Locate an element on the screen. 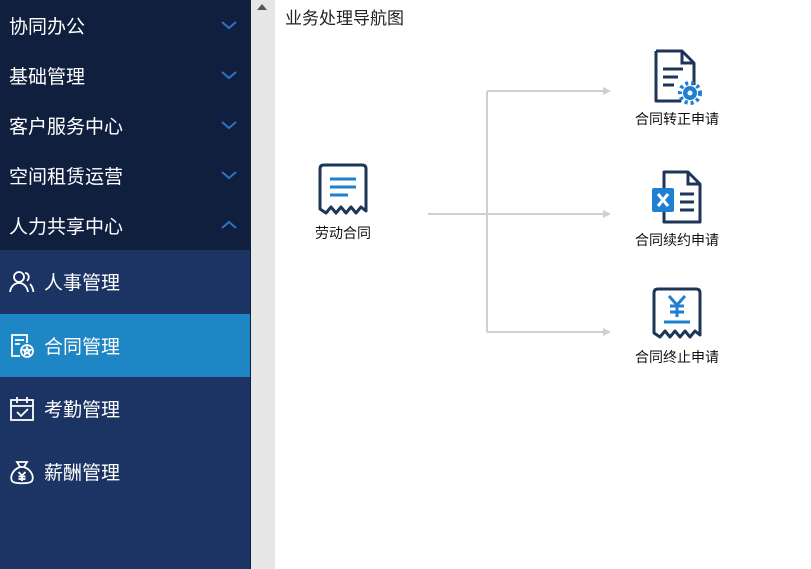 The image size is (811, 569). flow-node-label: 劳动合同 is located at coordinates (343, 234).